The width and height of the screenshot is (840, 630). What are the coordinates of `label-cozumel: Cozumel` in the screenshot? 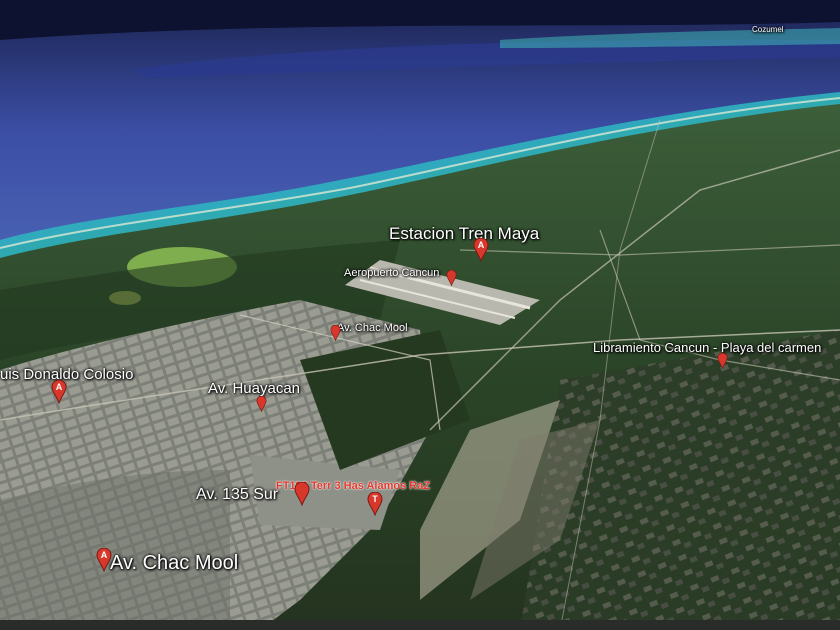 It's located at (768, 29).